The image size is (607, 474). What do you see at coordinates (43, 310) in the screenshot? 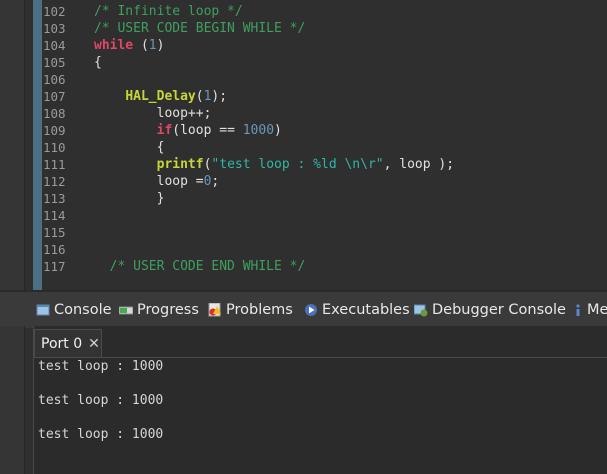
I see `console-icon` at bounding box center [43, 310].